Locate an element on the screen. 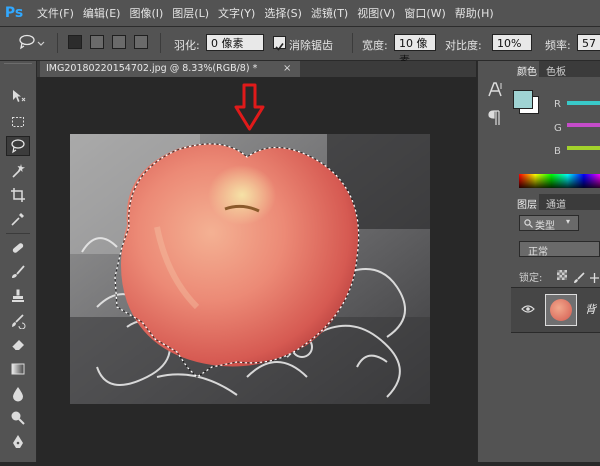 This screenshot has width=600, height=466. dodge-tool is located at coordinates (18, 418).